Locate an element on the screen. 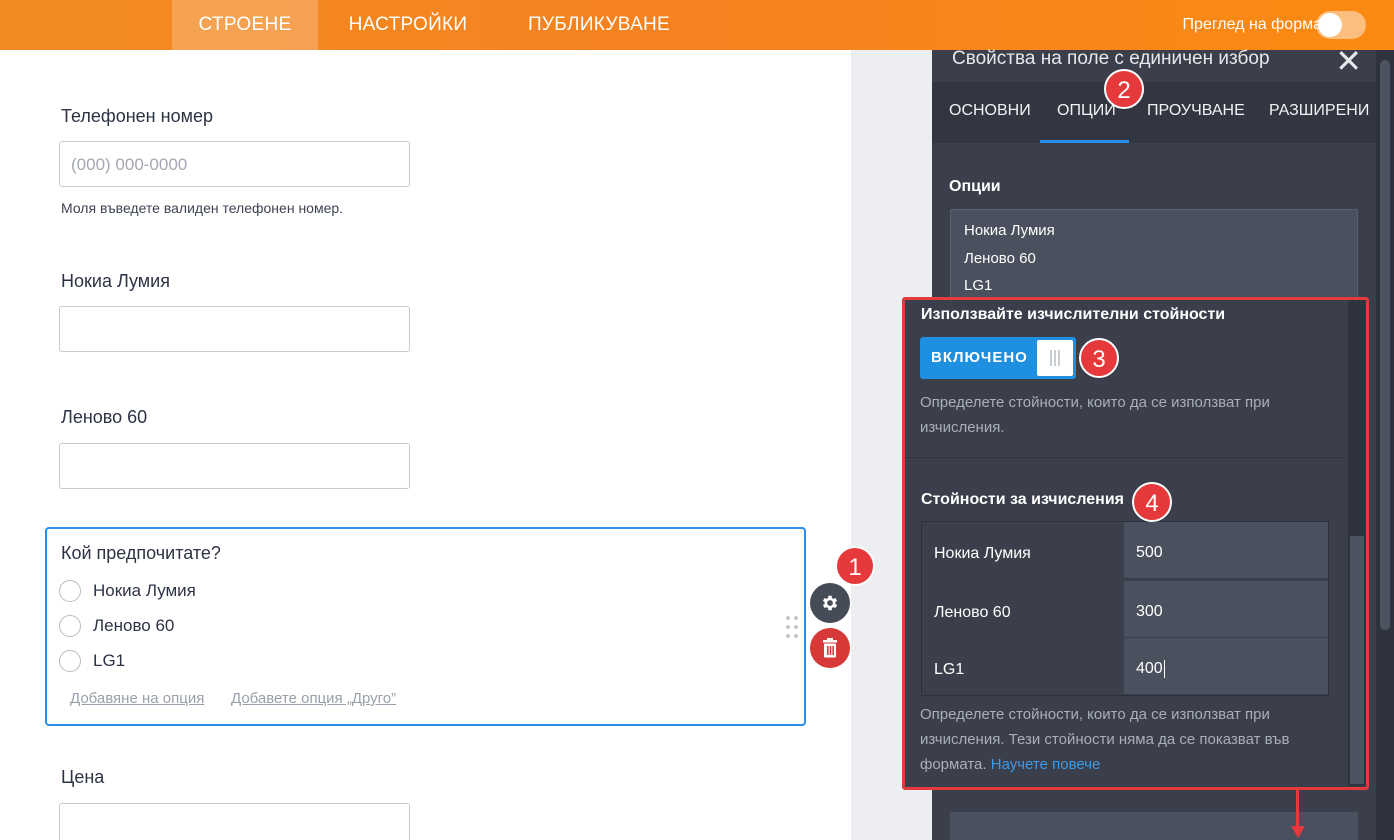 Image resolution: width=1394 pixels, height=840 pixels. options-line: LG1 is located at coordinates (978, 285).